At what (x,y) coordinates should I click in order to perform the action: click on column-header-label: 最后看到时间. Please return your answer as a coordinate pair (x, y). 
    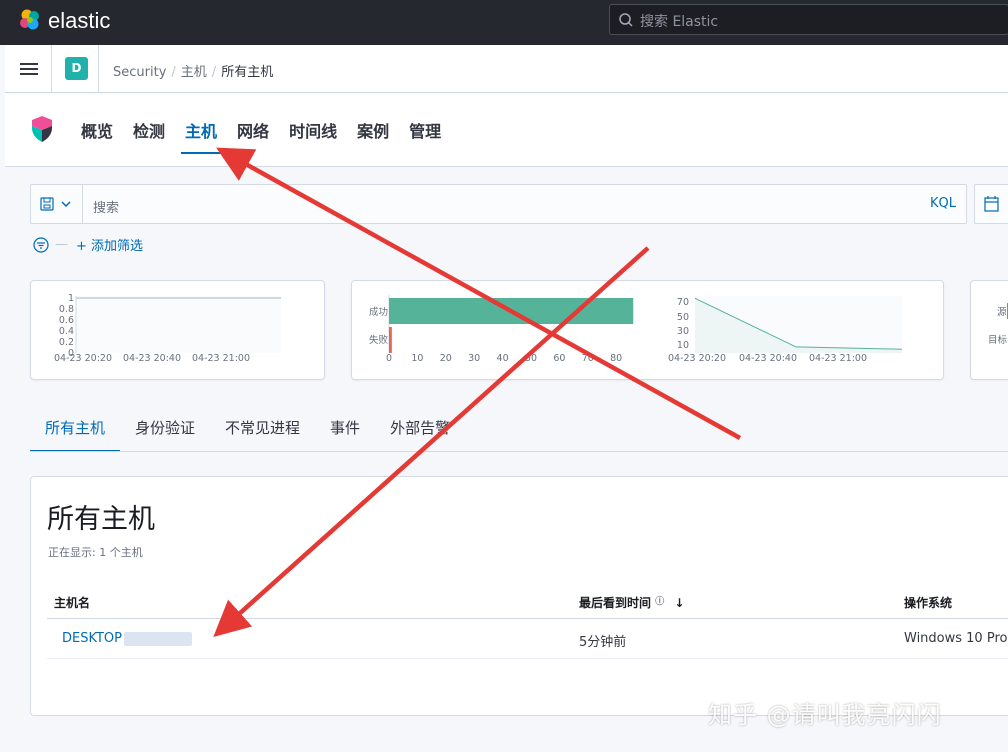
    Looking at the image, I should click on (615, 603).